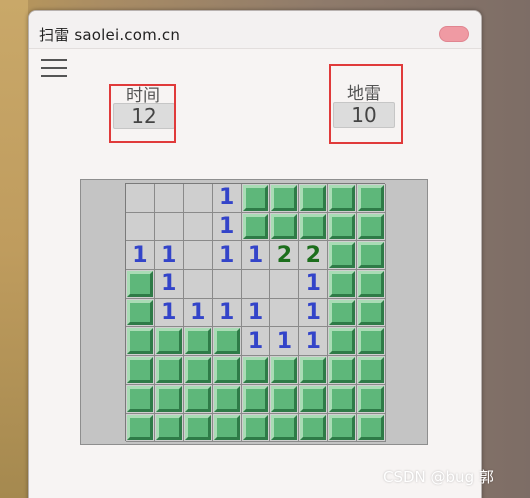 This screenshot has width=530, height=498. Describe the element at coordinates (54, 68) in the screenshot. I see `hamburger-menu-icon` at that location.